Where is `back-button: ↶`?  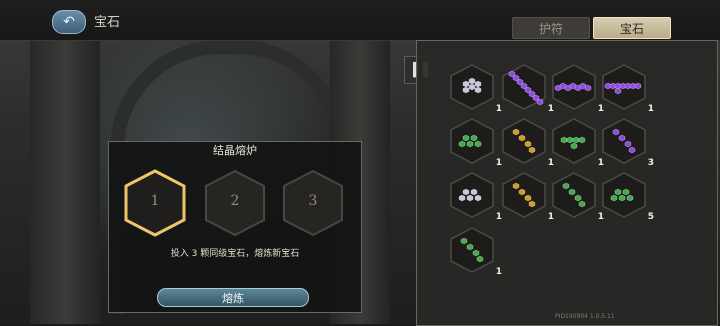 back-button: ↶ is located at coordinates (69, 22).